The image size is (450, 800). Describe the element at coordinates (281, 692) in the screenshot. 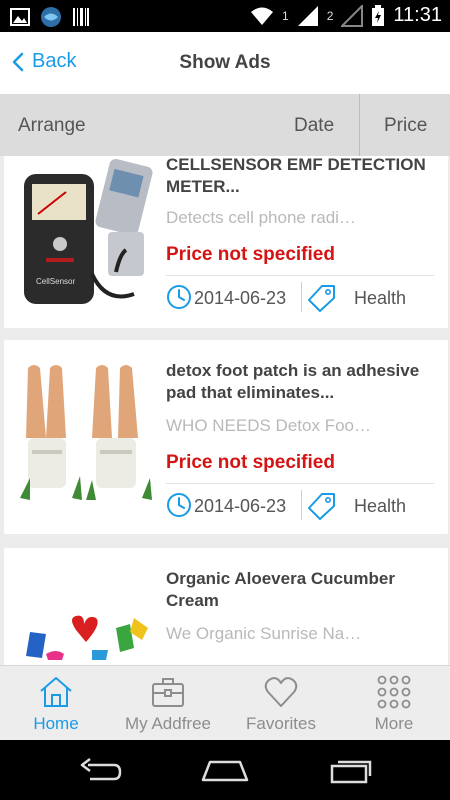

I see `heart-icon` at that location.